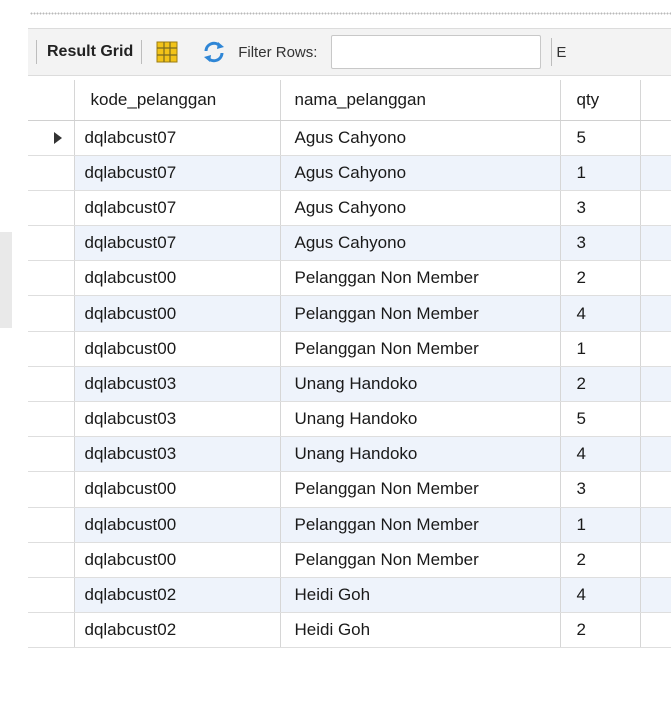  I want to click on table-row: dqlabcust07 Agus Cahyono 5, so click(349, 138).